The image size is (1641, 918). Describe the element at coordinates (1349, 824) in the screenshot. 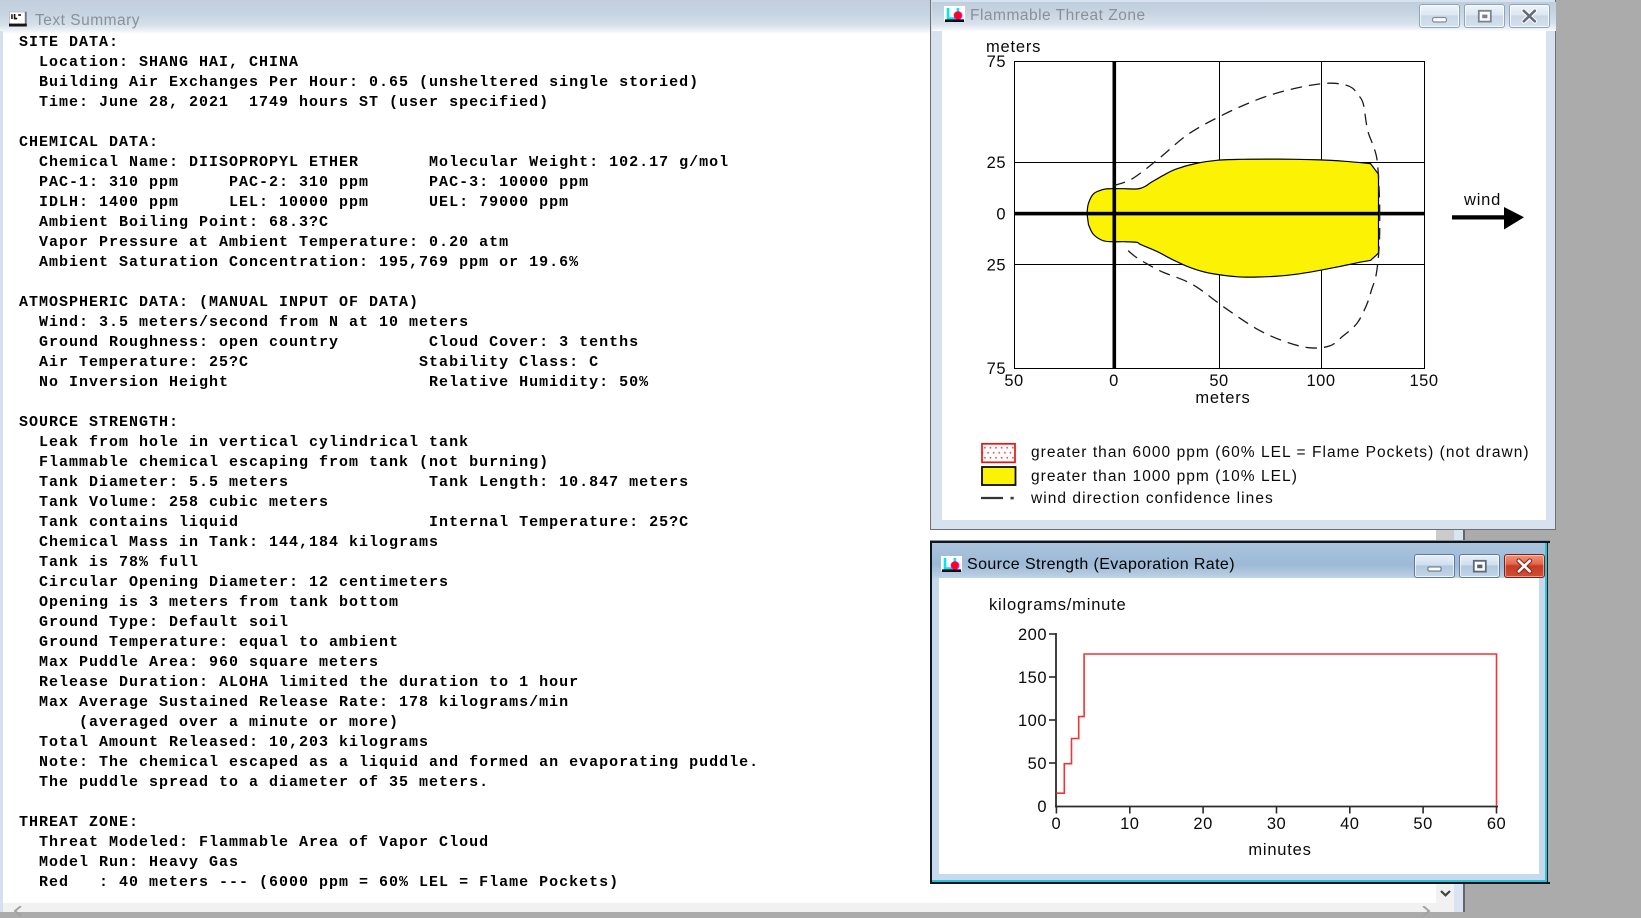

I see `svg-text: 40` at that location.